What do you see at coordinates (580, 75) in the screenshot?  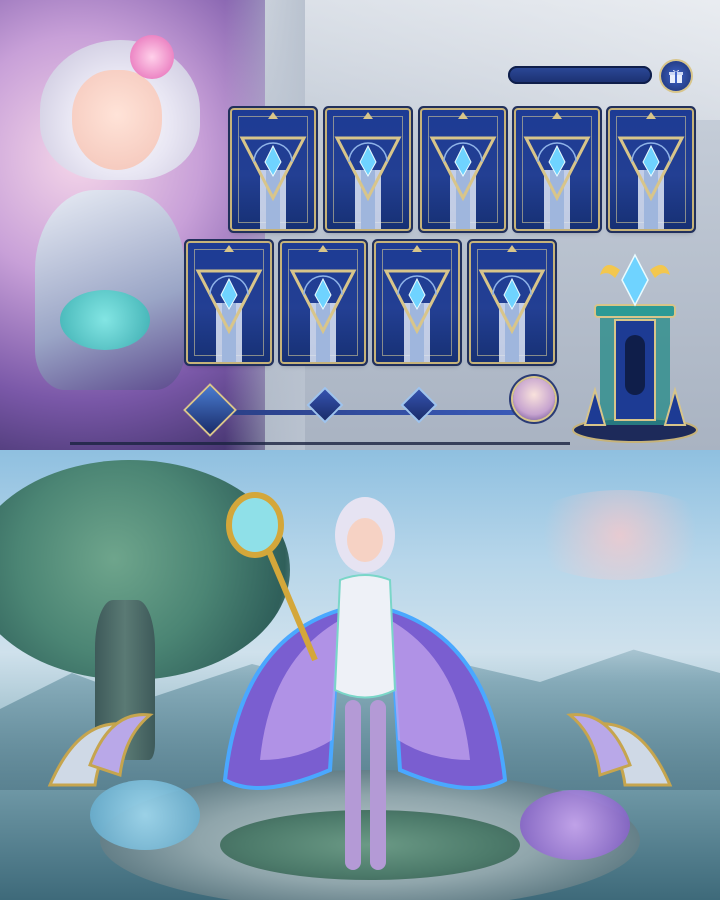 I see `reward-progress-bar` at bounding box center [580, 75].